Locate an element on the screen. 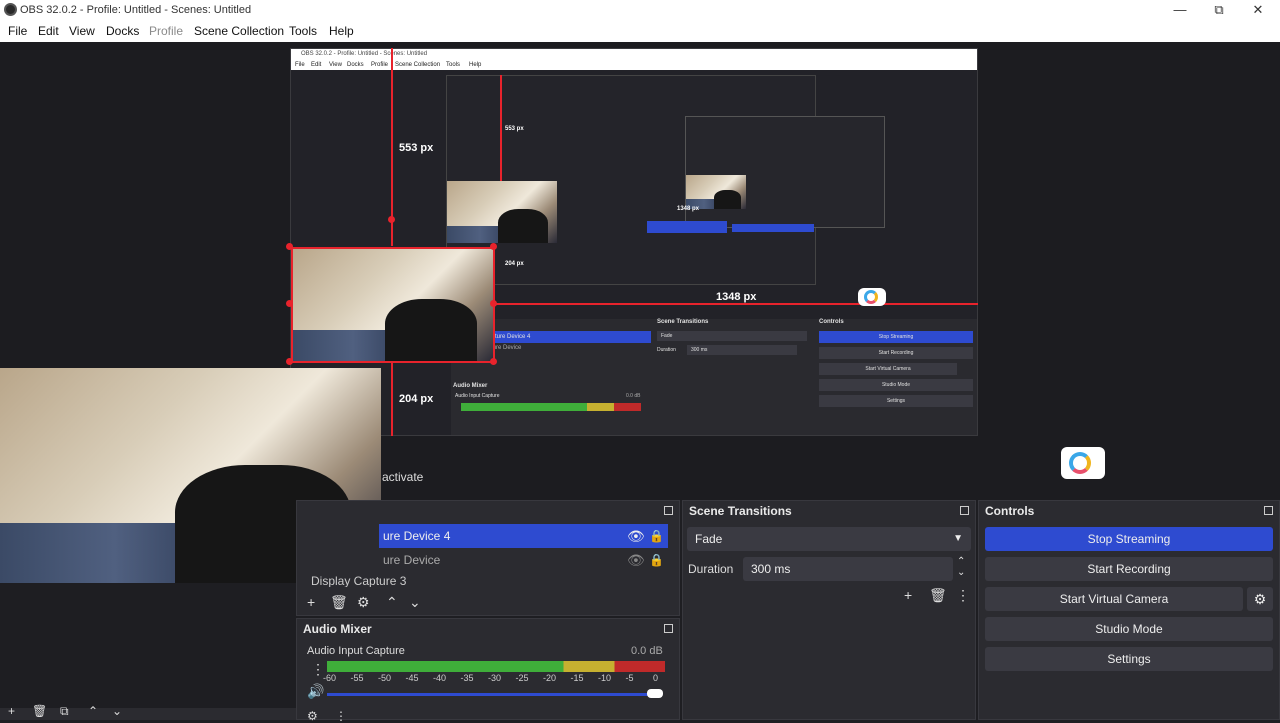 The height and width of the screenshot is (723, 1280). volume-slider-track is located at coordinates (492, 694).